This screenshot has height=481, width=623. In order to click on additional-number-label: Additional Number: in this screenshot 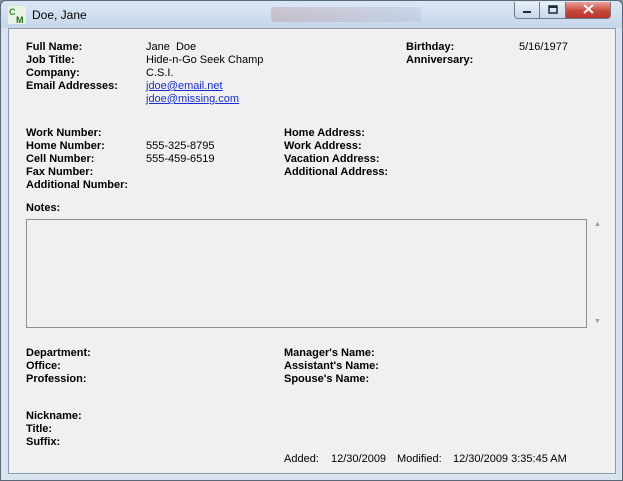, I will do `click(77, 185)`.